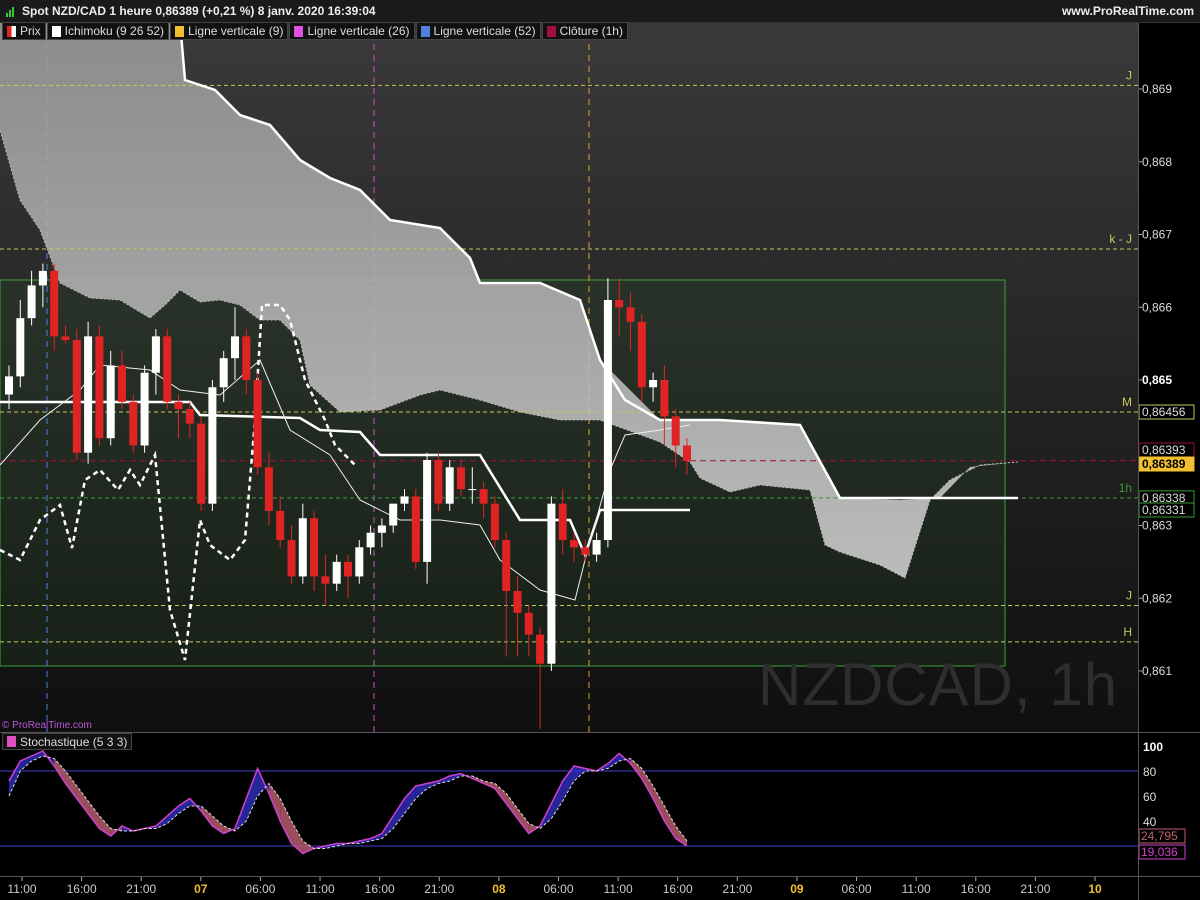 Image resolution: width=1200 pixels, height=900 pixels. I want to click on stoch-y-label: 40, so click(1150, 822).